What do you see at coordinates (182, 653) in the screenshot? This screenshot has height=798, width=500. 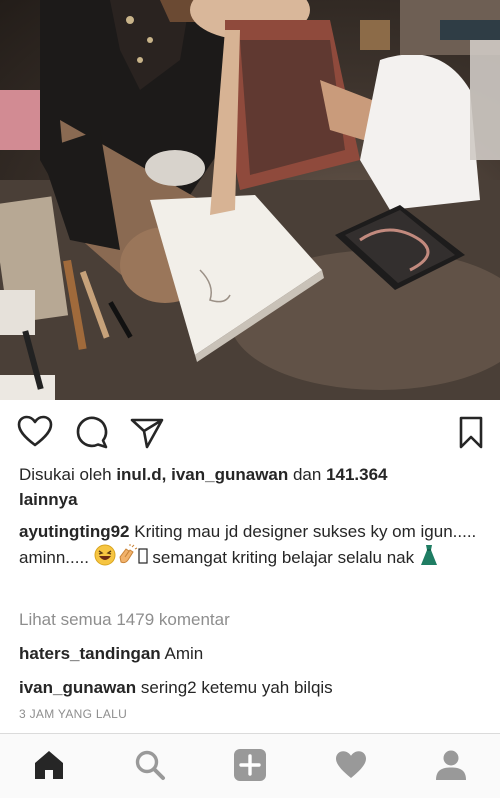 I see `comment-text: Amin` at bounding box center [182, 653].